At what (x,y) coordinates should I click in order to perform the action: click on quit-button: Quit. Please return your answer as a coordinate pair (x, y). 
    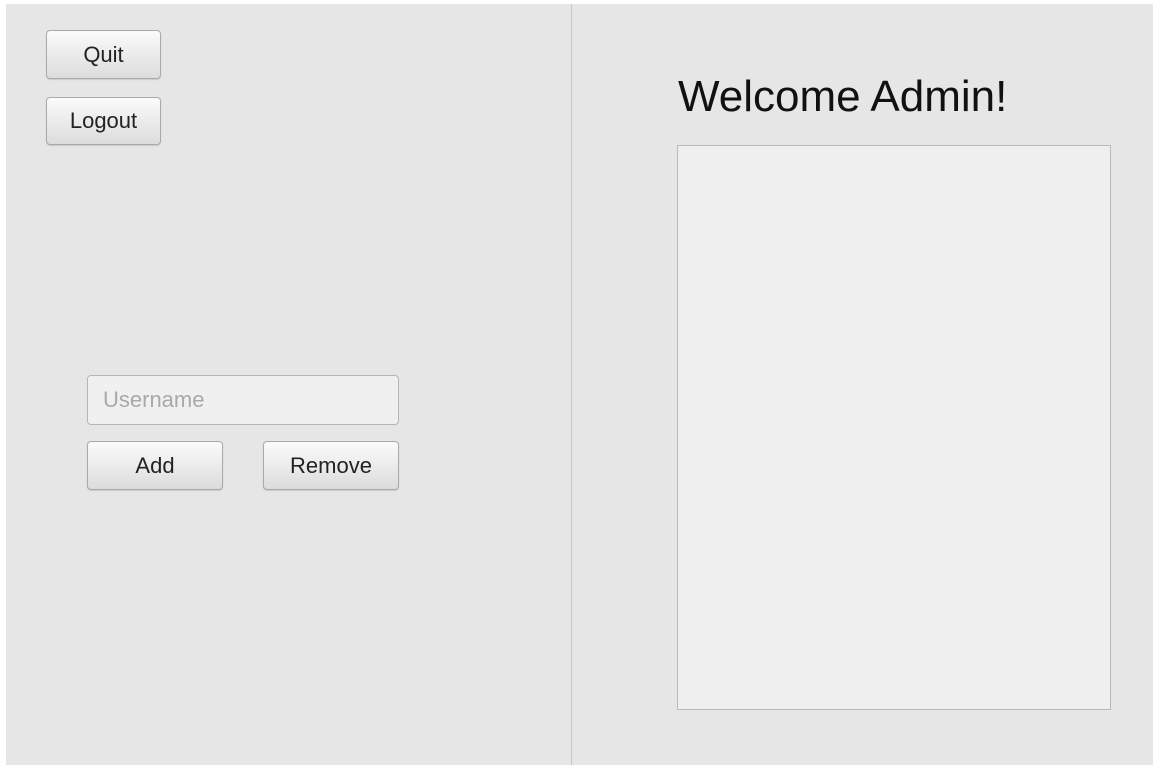
    Looking at the image, I should click on (103, 54).